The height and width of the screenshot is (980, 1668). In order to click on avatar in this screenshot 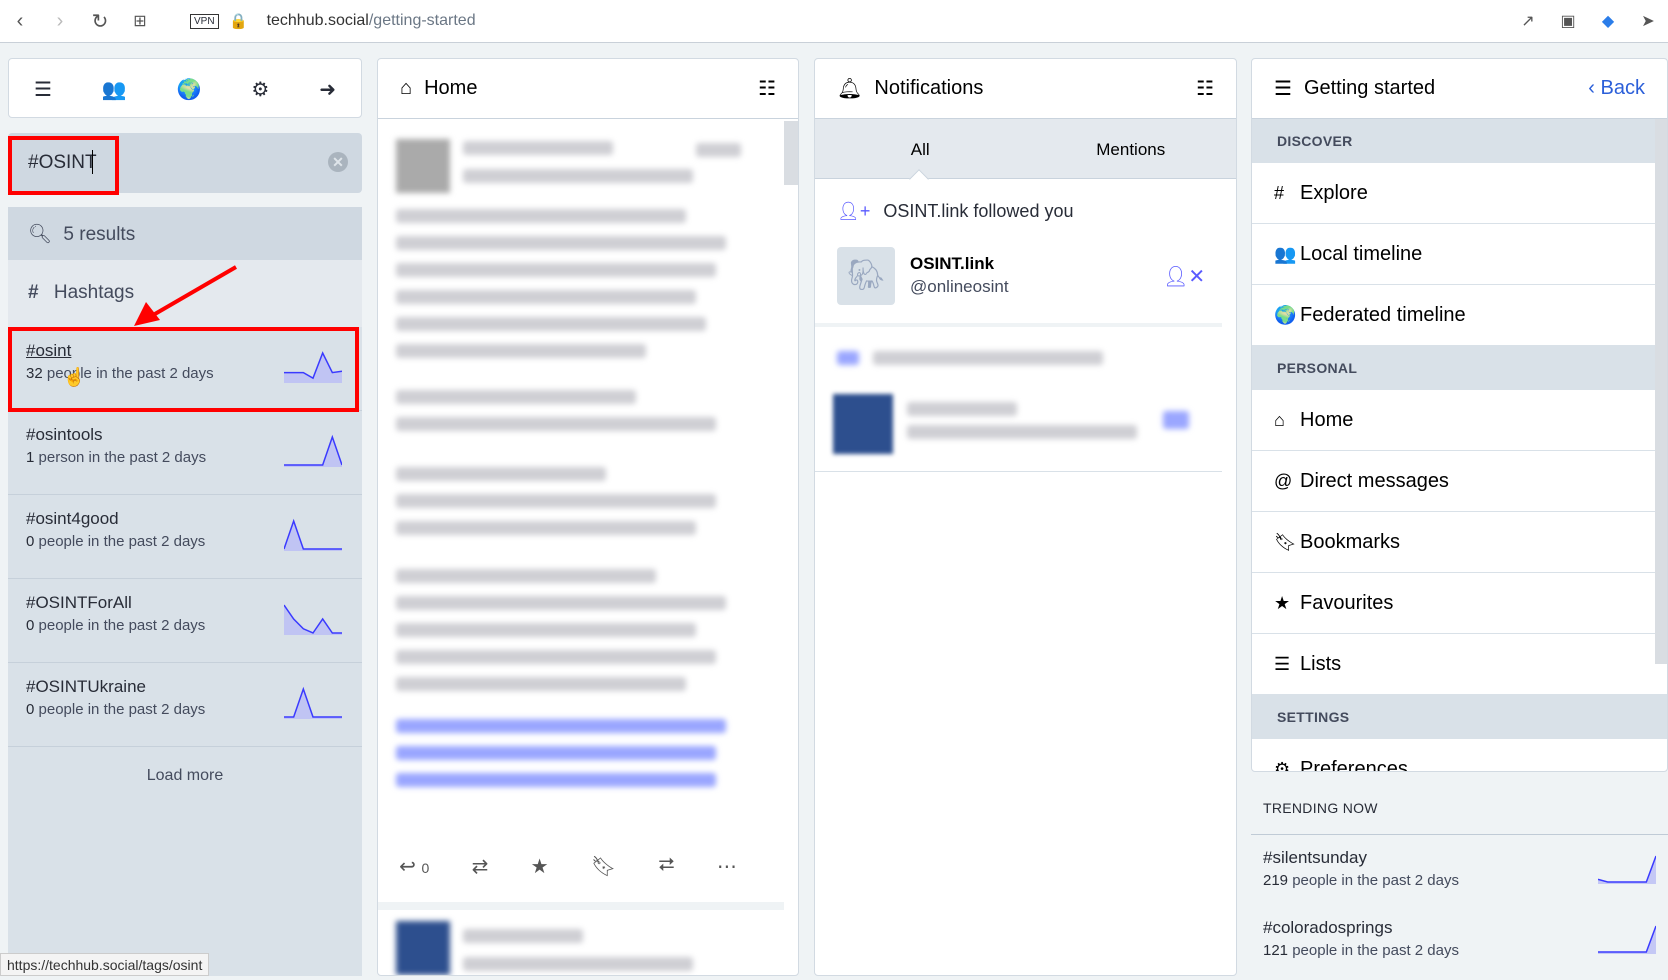, I will do `click(423, 166)`.